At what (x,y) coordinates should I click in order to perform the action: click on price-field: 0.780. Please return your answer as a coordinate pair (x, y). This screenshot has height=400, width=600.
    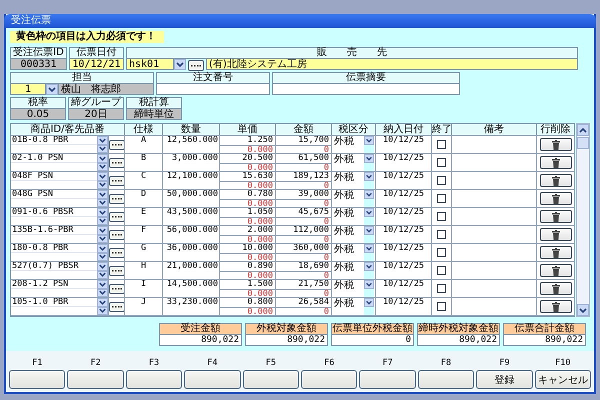
    Looking at the image, I should click on (247, 195).